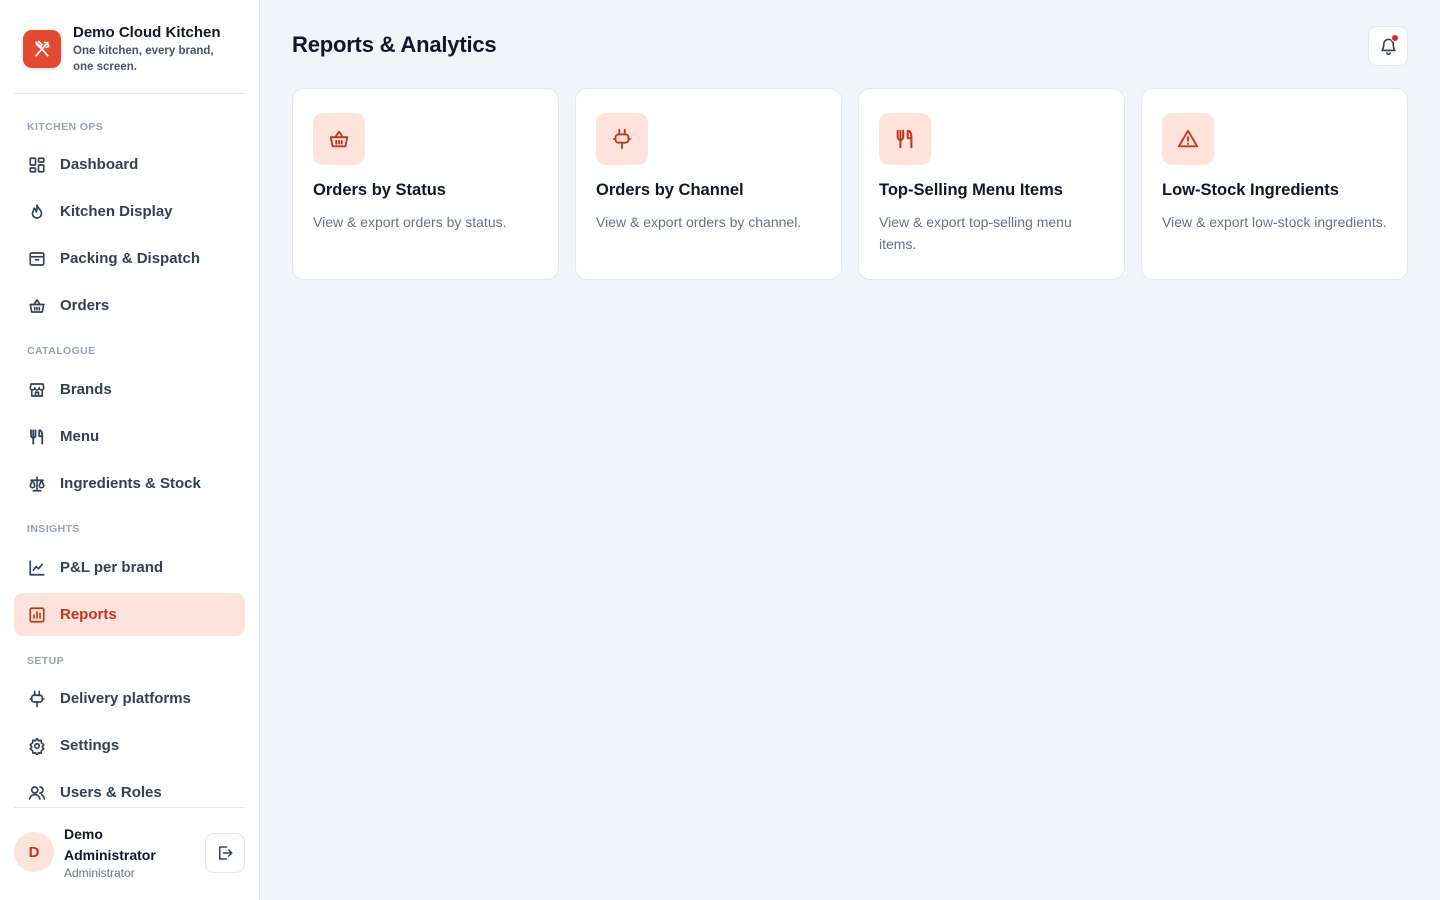 Image resolution: width=1440 pixels, height=900 pixels. I want to click on report-card-description: View & export orders by status., so click(410, 222).